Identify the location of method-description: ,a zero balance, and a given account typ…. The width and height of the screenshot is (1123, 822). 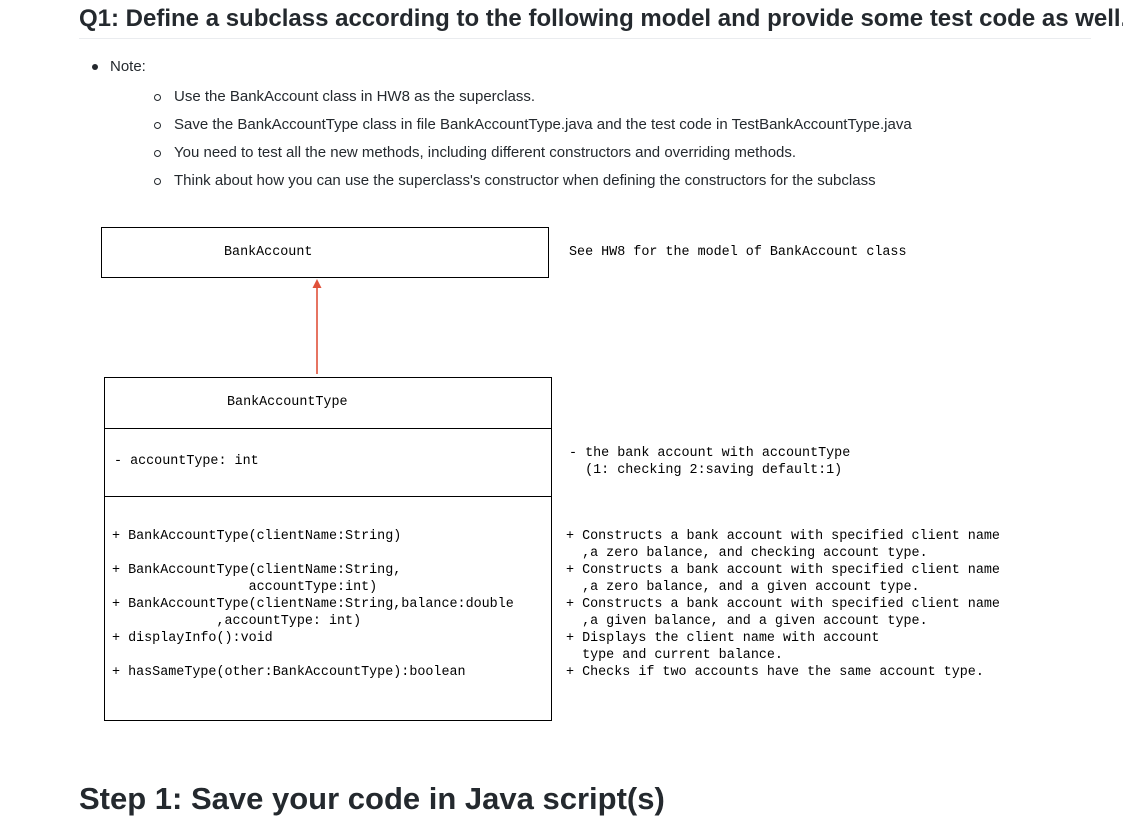
(743, 587).